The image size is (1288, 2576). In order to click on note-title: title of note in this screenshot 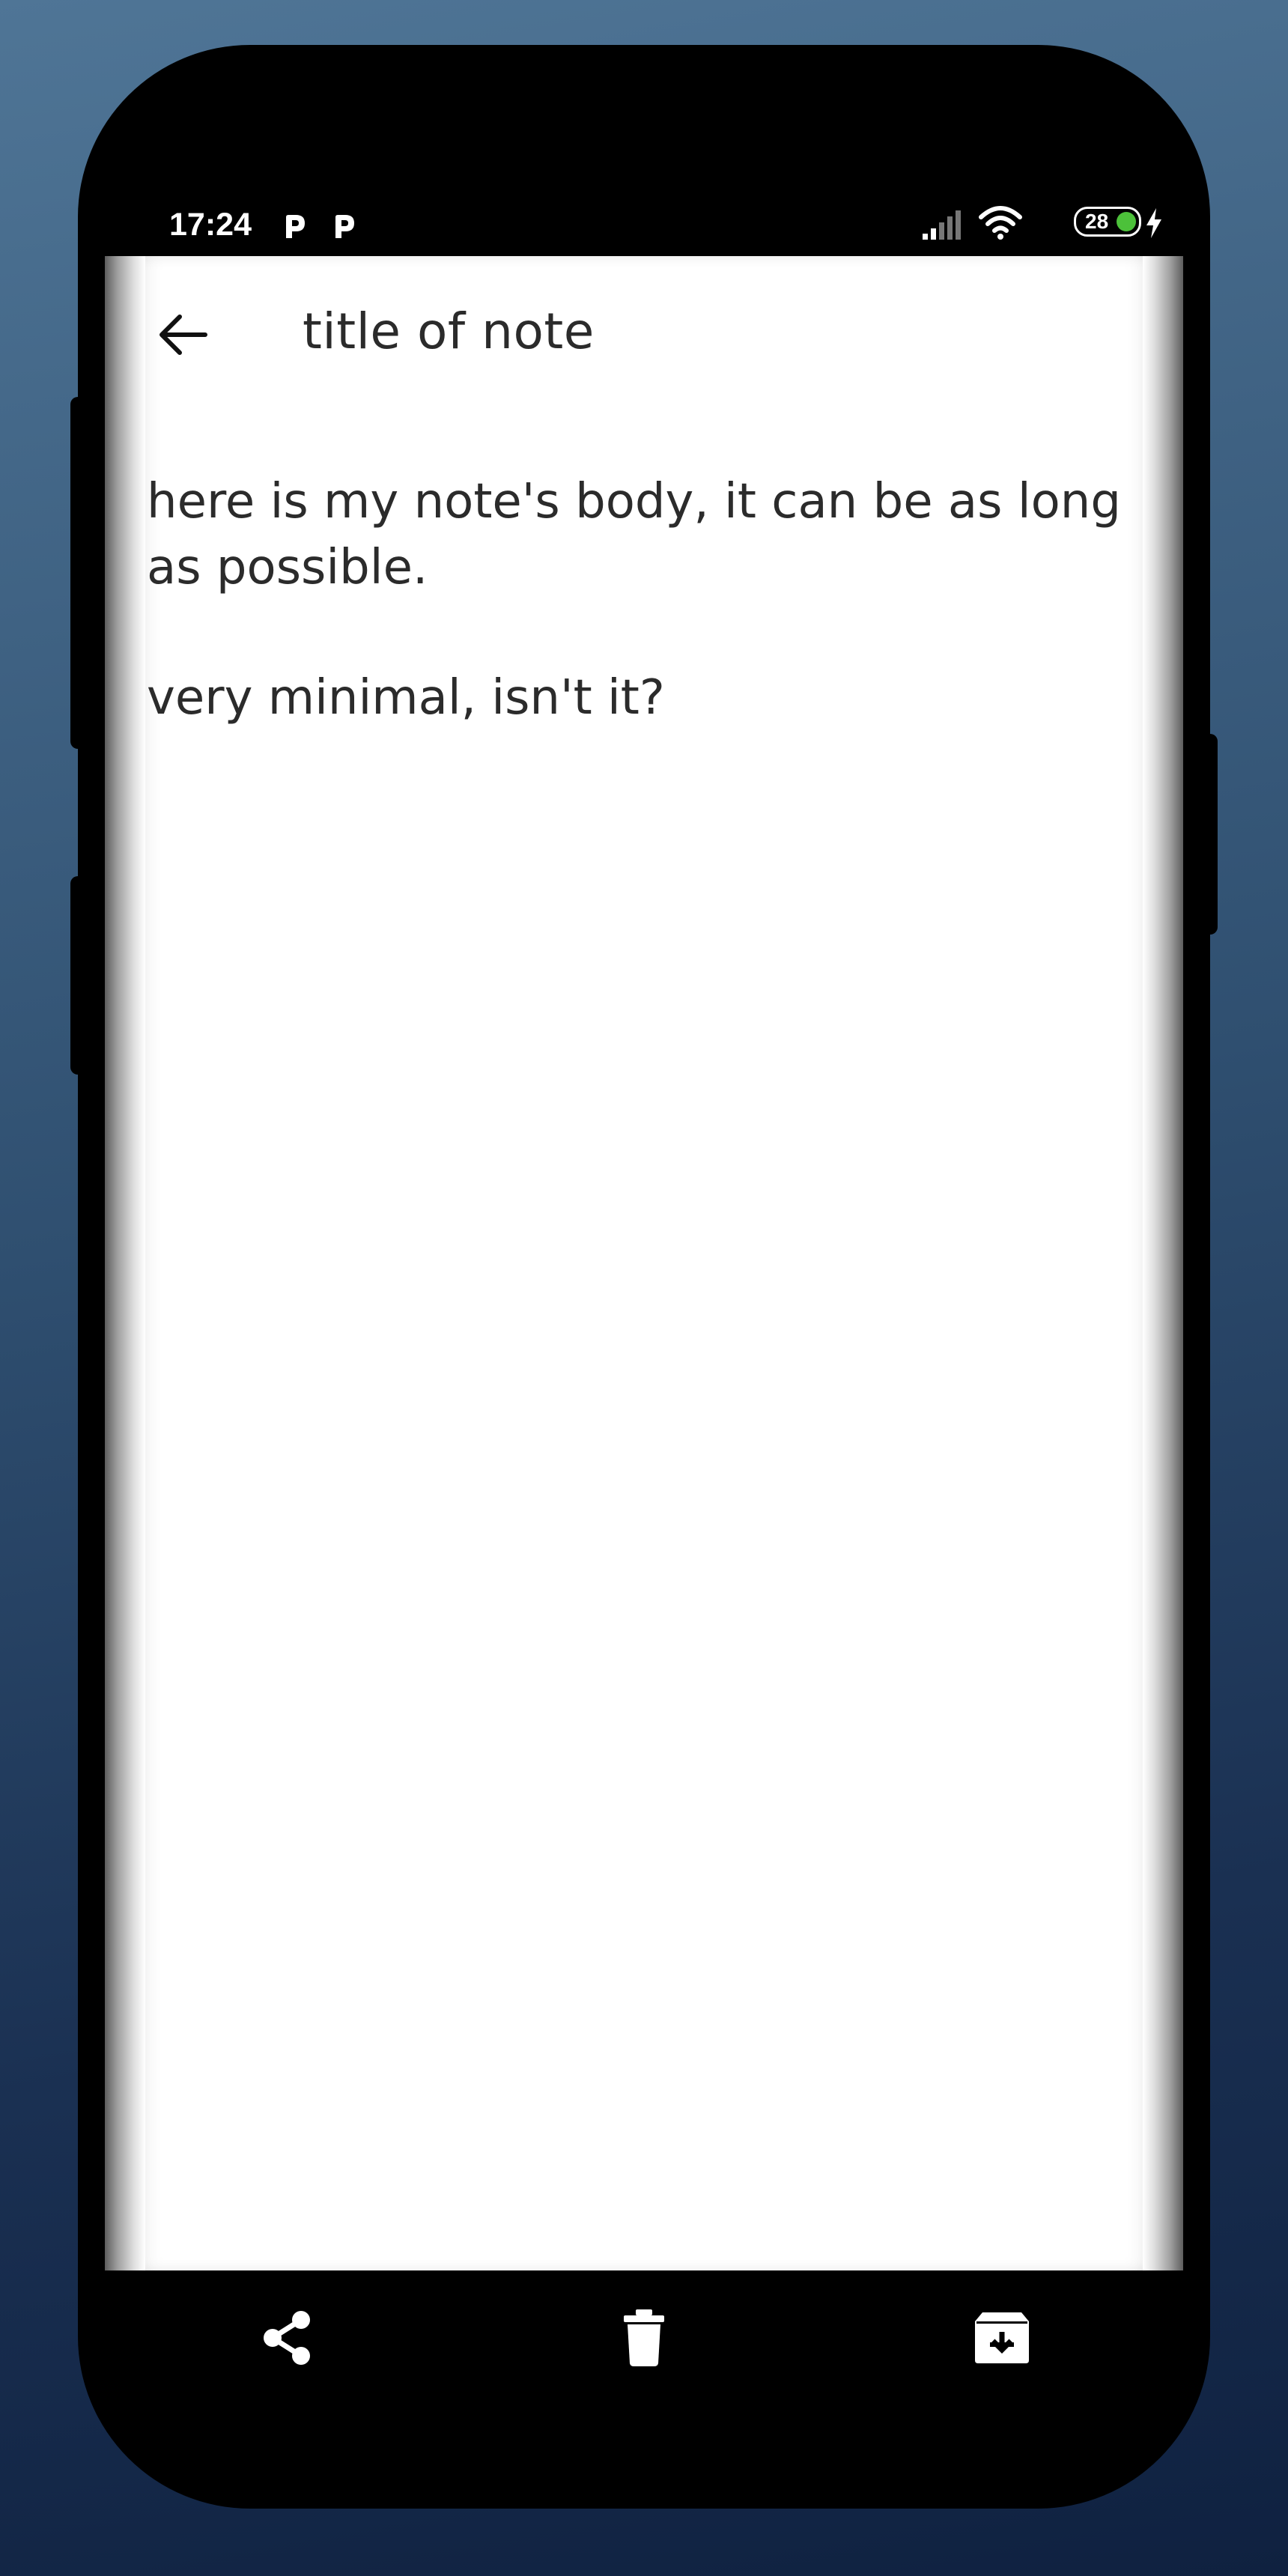, I will do `click(449, 331)`.